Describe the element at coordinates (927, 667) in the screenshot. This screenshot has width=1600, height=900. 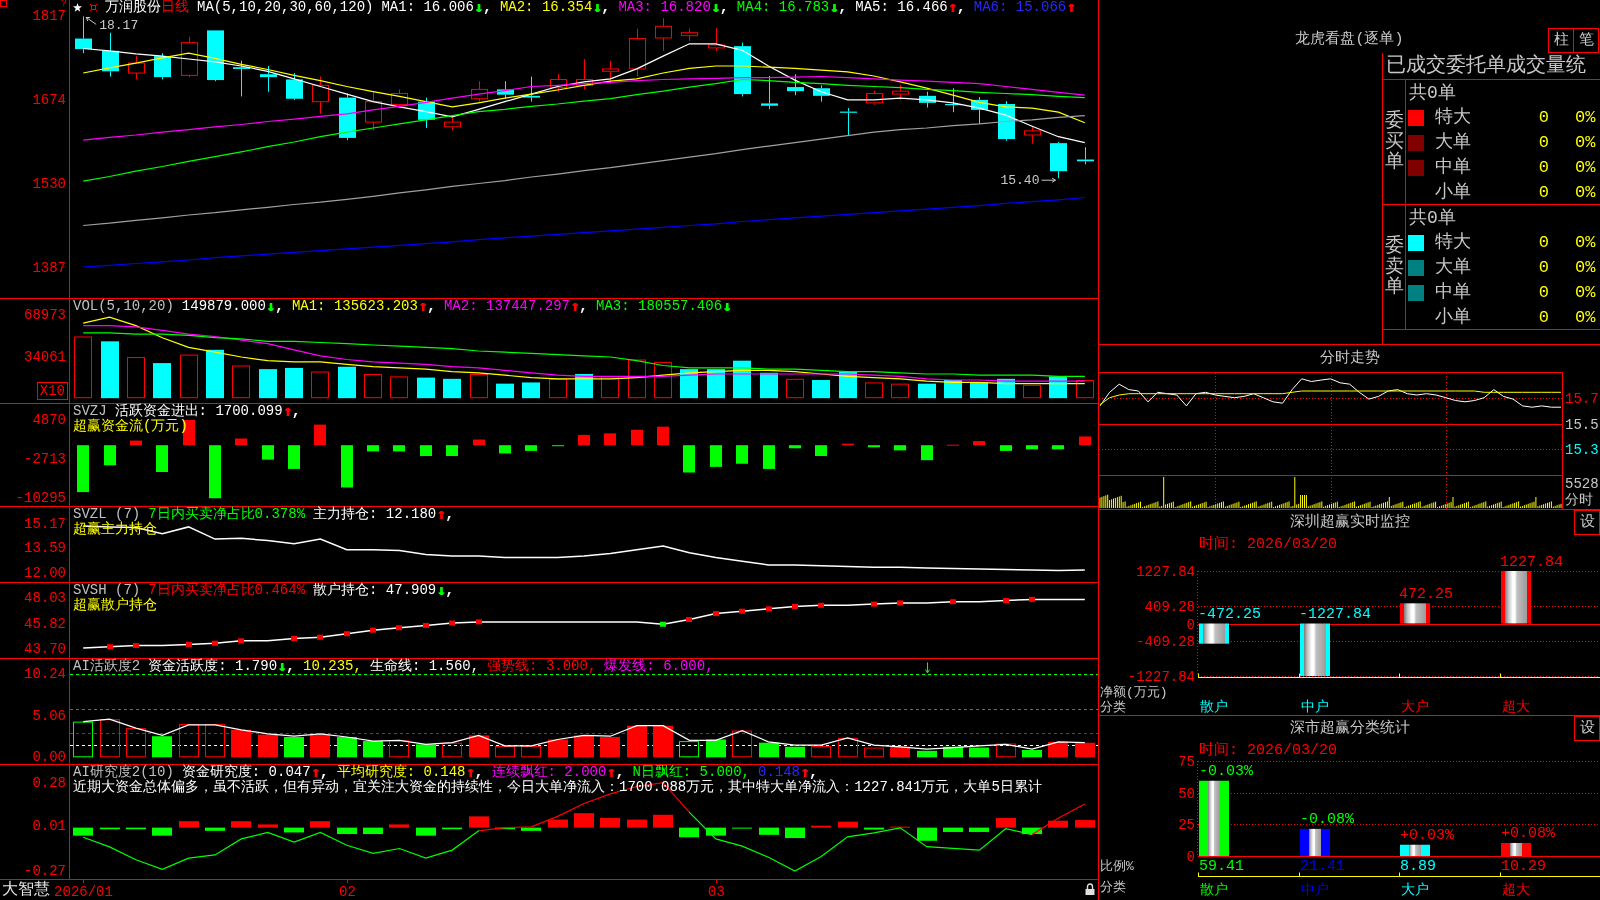
I see `down-arrow-icon` at that location.